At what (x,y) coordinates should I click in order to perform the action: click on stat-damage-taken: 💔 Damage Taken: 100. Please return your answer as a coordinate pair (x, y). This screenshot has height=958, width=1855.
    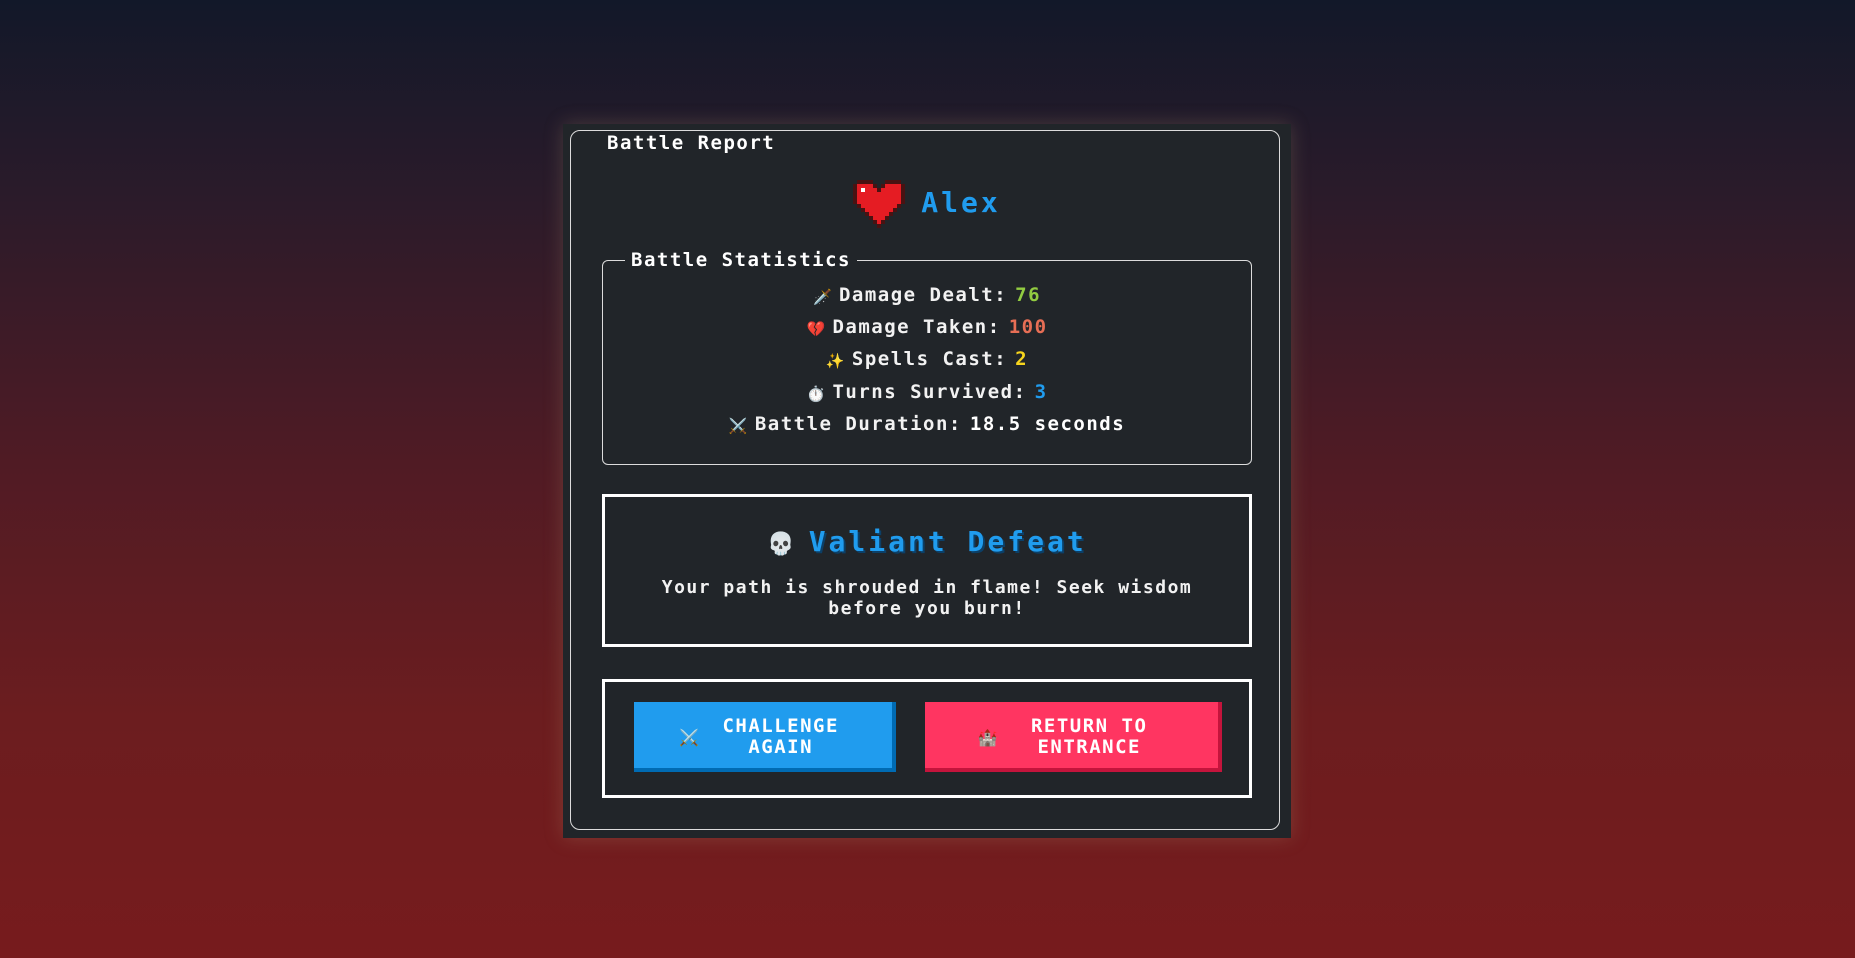
    Looking at the image, I should click on (927, 327).